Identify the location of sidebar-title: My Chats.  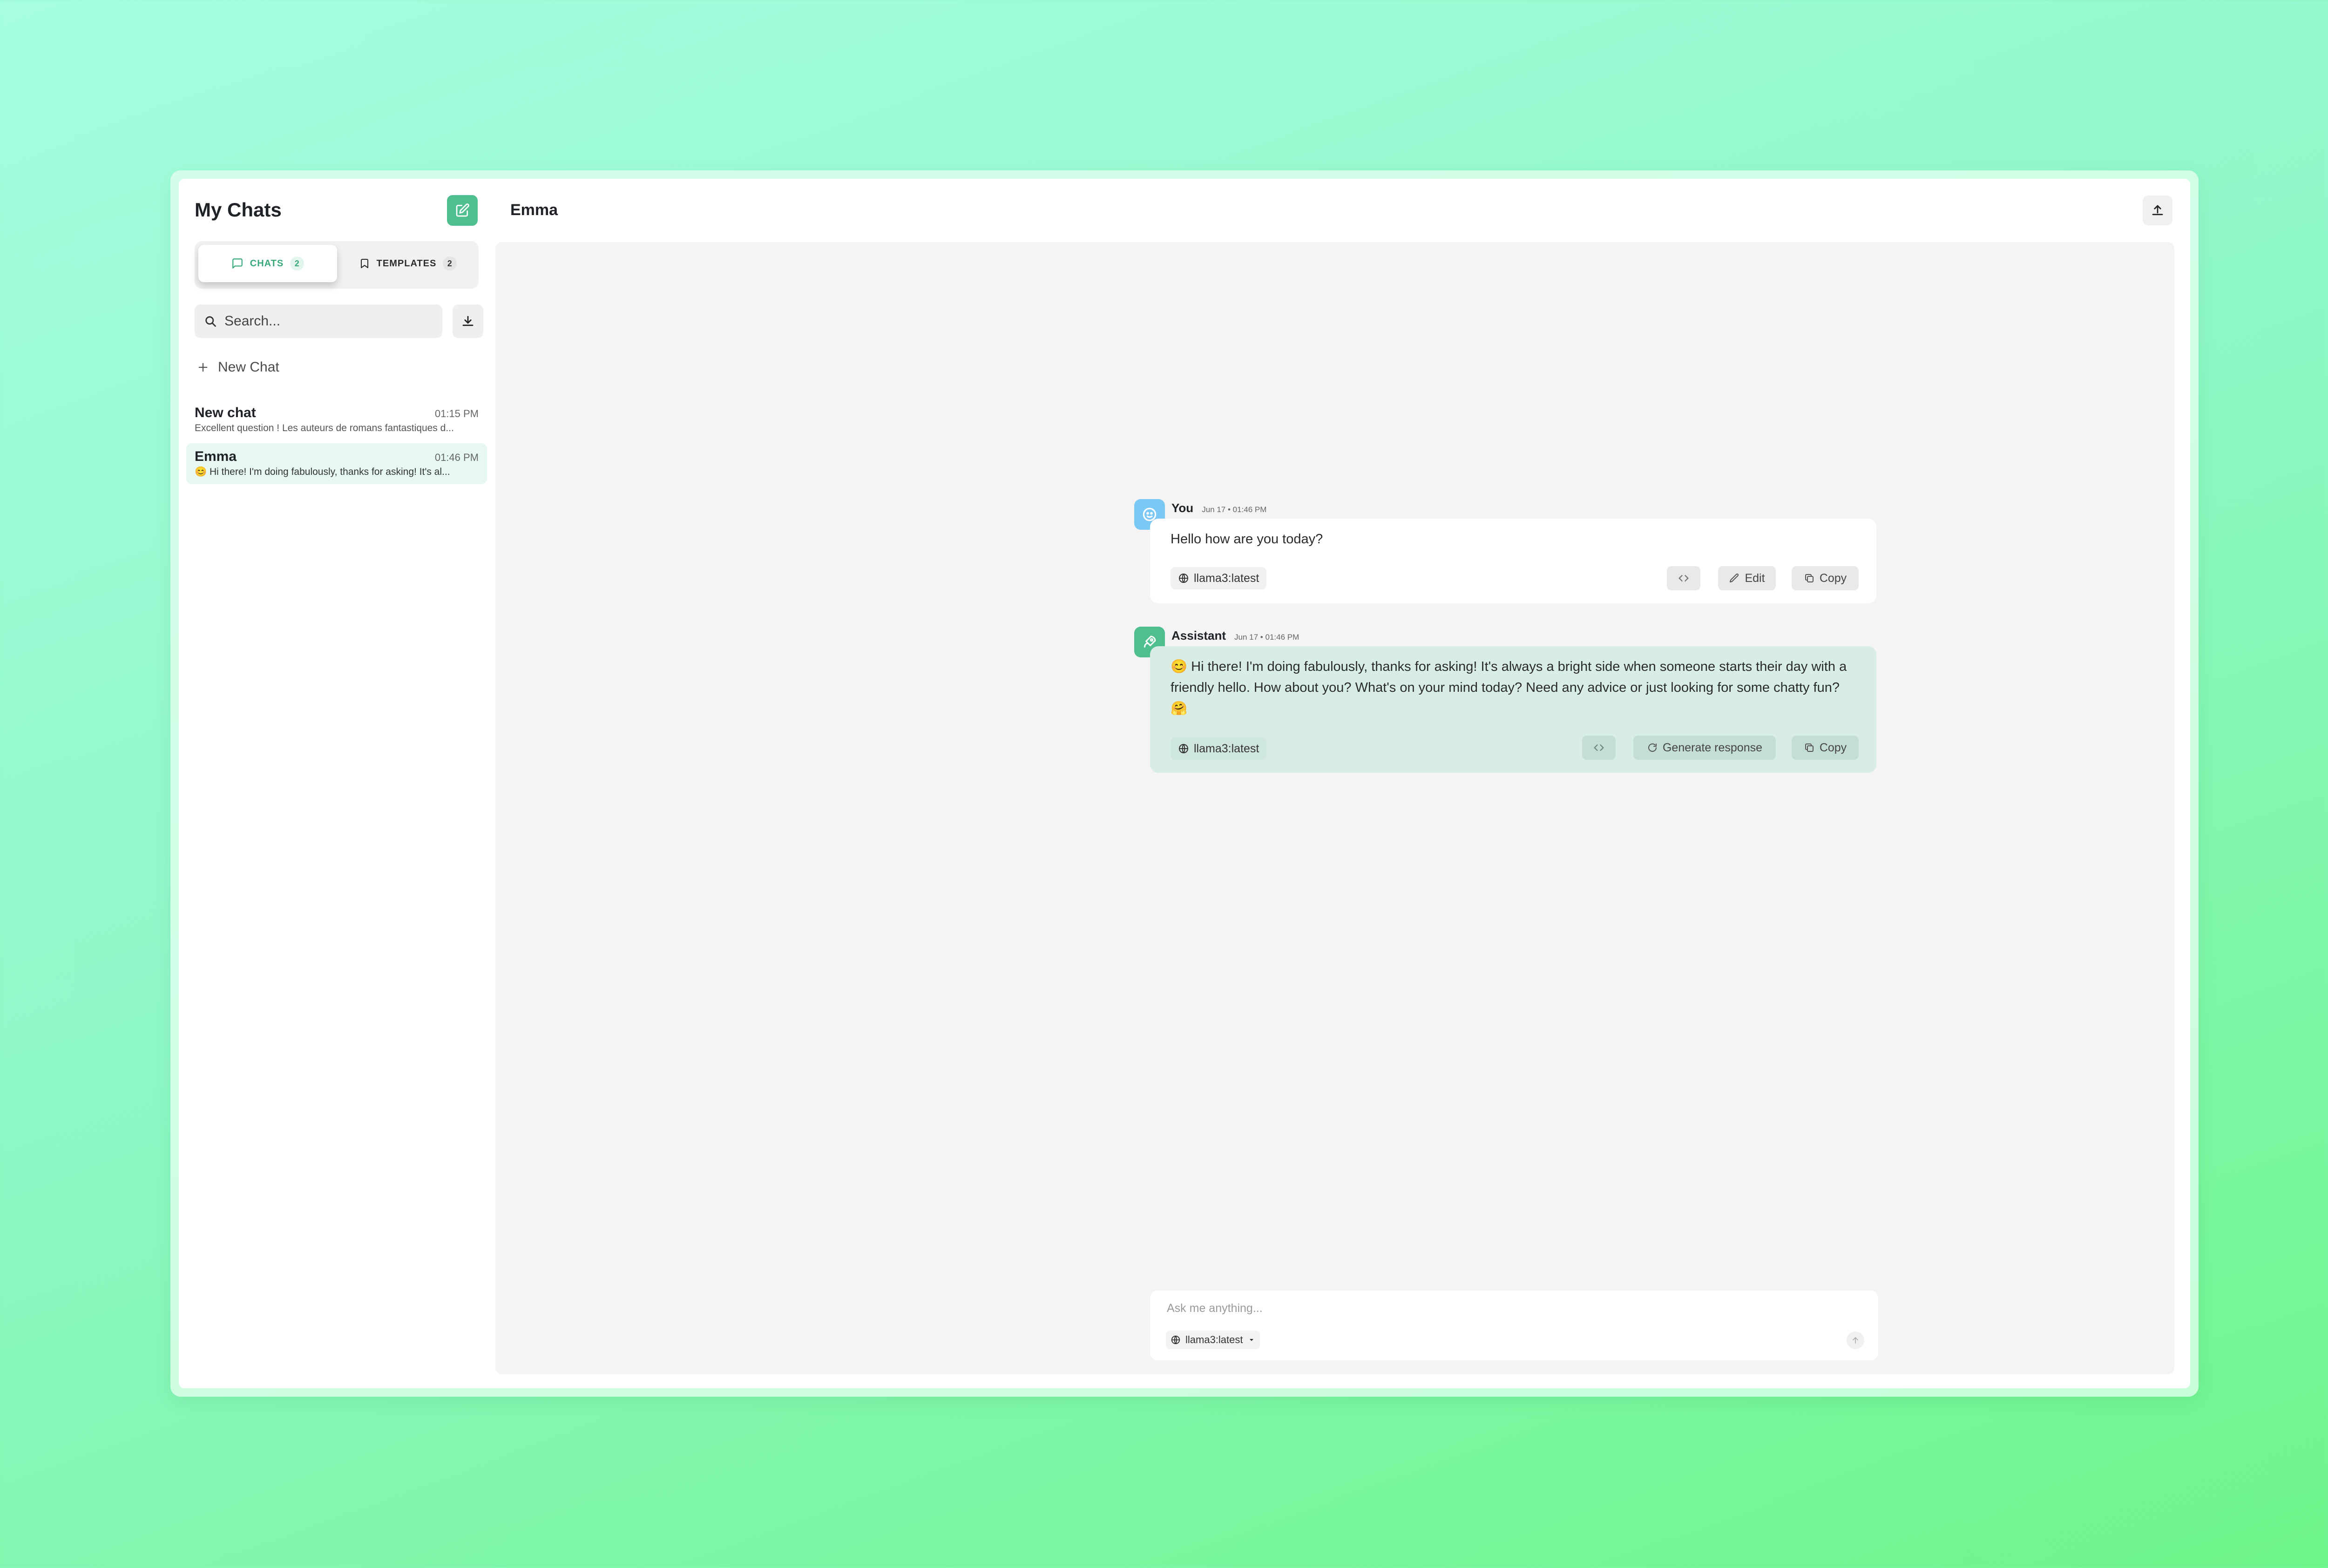
(239, 210).